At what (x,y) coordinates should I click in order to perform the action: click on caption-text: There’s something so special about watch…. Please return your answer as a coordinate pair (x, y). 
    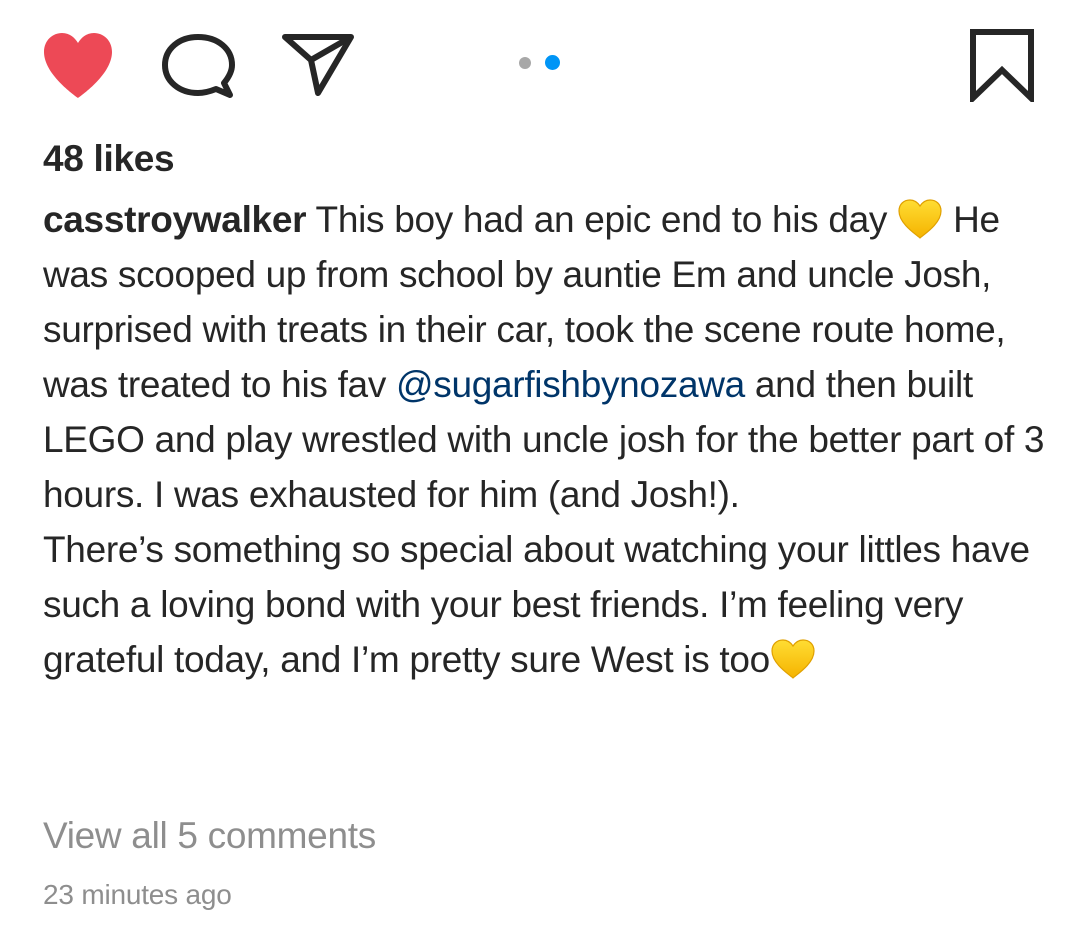
    Looking at the image, I should click on (536, 604).